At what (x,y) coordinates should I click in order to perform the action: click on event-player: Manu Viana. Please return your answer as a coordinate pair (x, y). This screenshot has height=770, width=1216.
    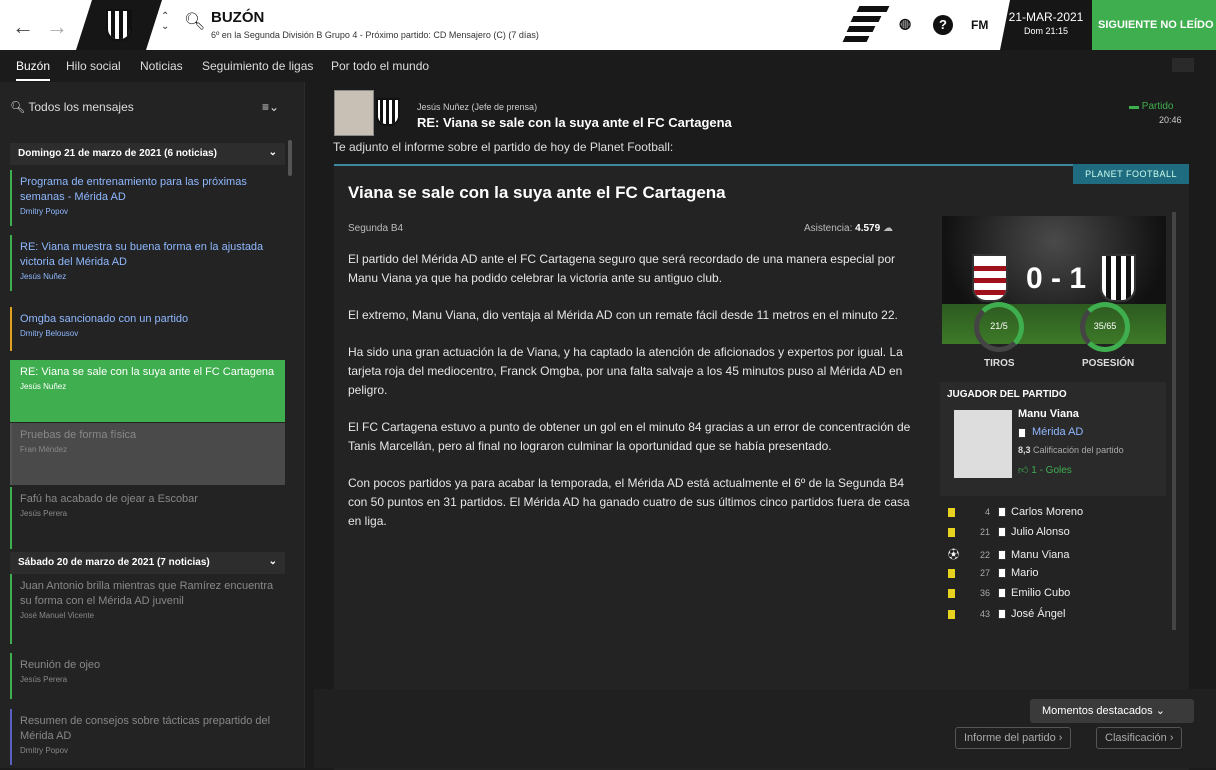
    Looking at the image, I should click on (1040, 555).